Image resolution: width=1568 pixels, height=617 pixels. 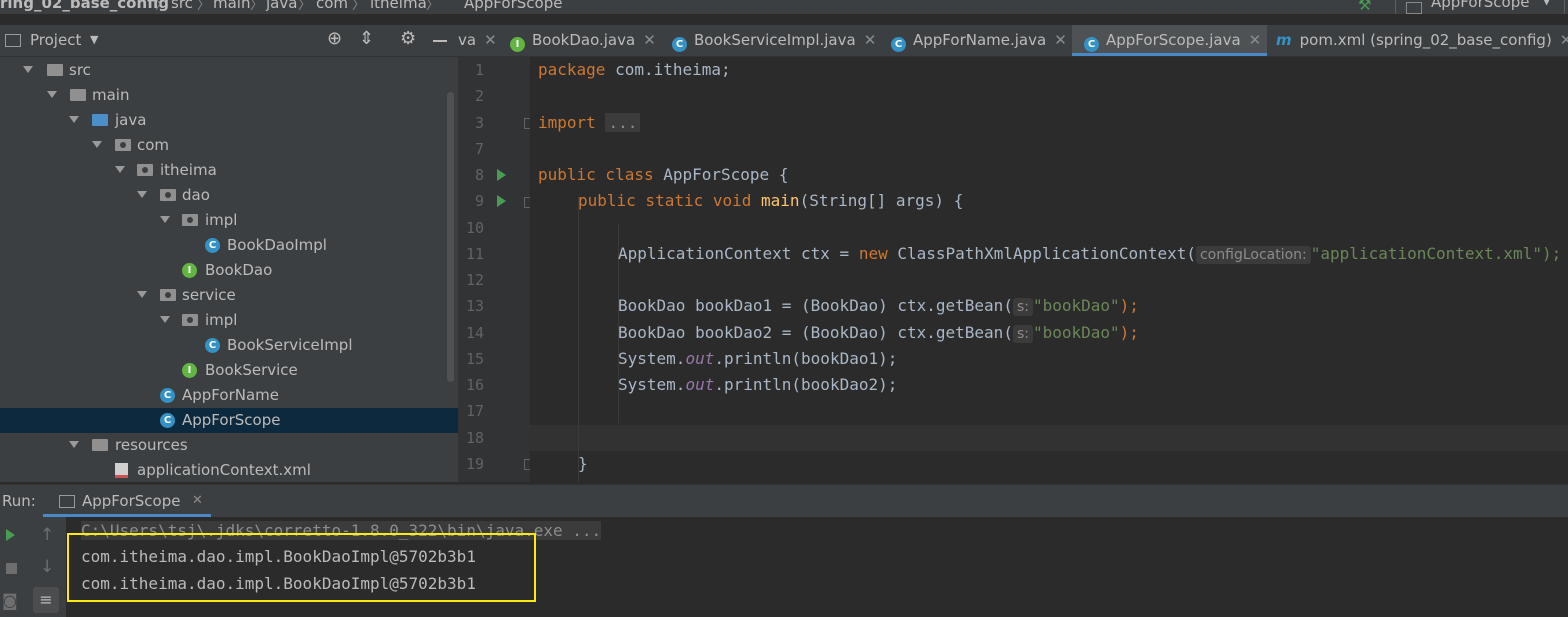 I want to click on tab-appforscope-java: C AppForScope.java ✕, so click(x=1169, y=40).